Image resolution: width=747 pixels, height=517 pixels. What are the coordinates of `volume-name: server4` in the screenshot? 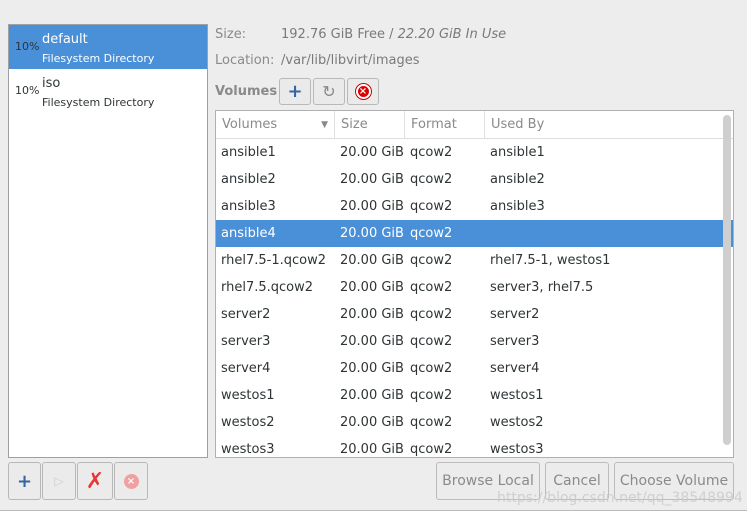 It's located at (246, 368).